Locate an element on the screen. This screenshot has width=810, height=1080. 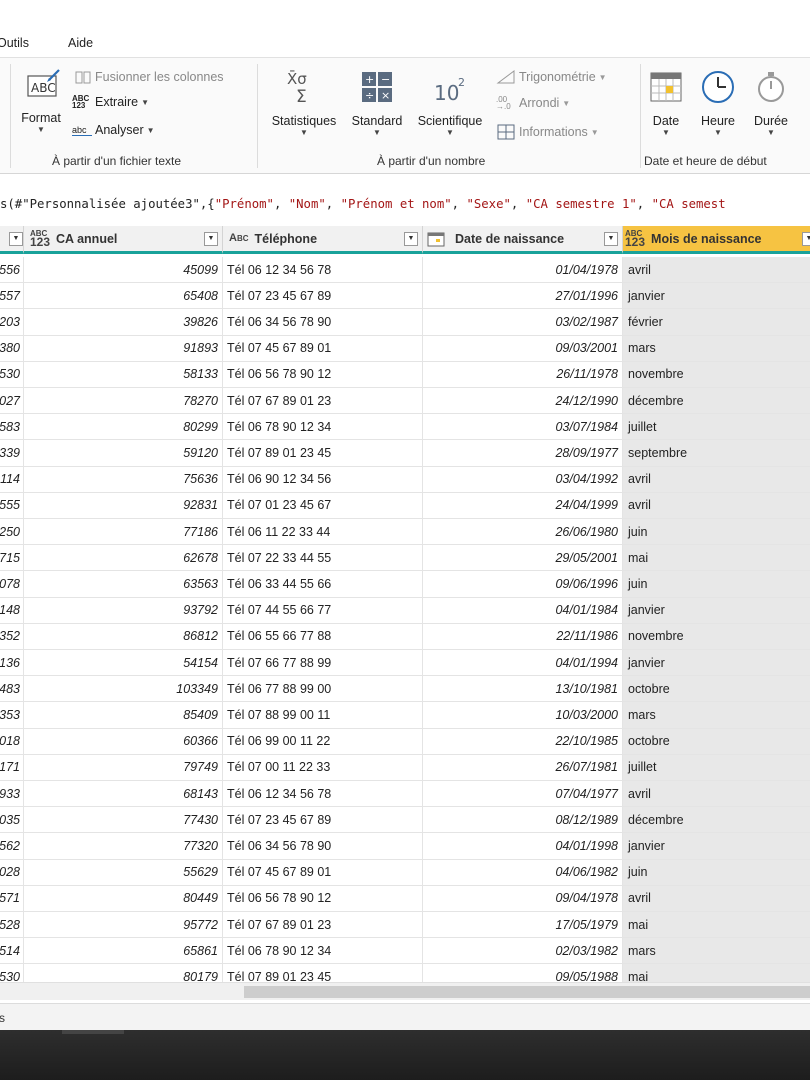
cell-ca-annuel: 68143 is located at coordinates (123, 794).